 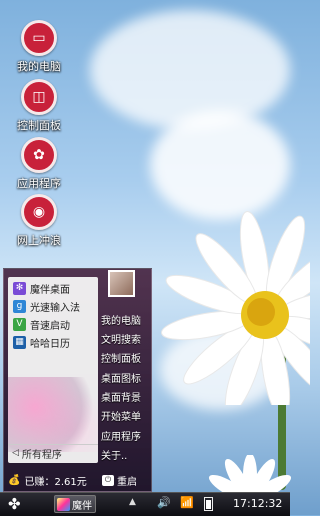 I want to click on all-programs-label: 所有程序, so click(x=41, y=455).